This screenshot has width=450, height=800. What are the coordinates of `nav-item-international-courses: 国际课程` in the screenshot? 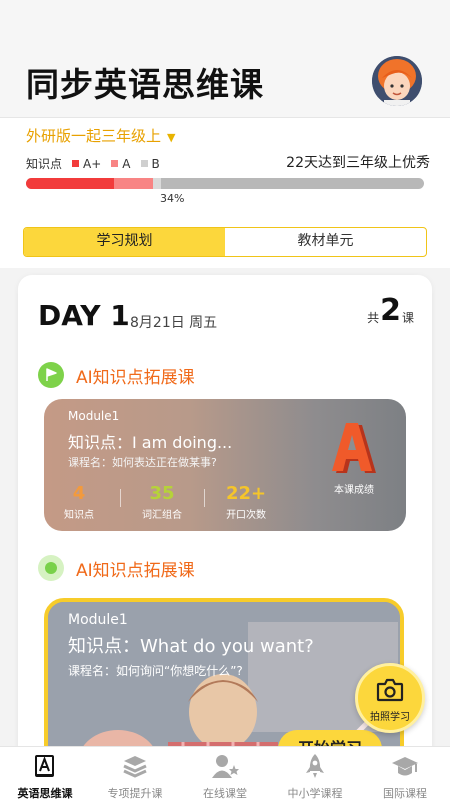 It's located at (405, 773).